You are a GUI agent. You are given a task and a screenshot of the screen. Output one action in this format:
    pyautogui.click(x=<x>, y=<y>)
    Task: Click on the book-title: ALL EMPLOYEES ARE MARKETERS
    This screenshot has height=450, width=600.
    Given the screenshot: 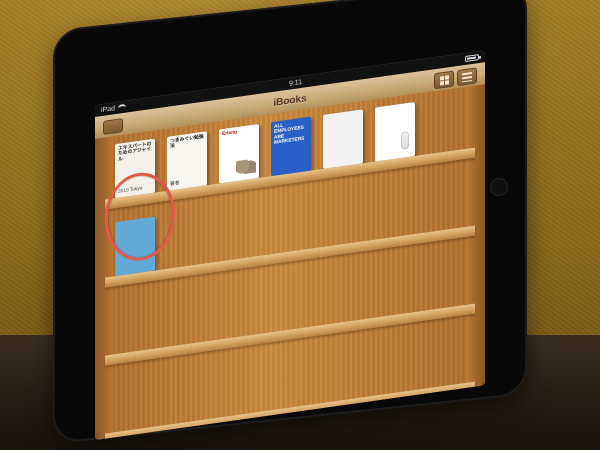 What is the action you would take?
    pyautogui.click(x=289, y=134)
    